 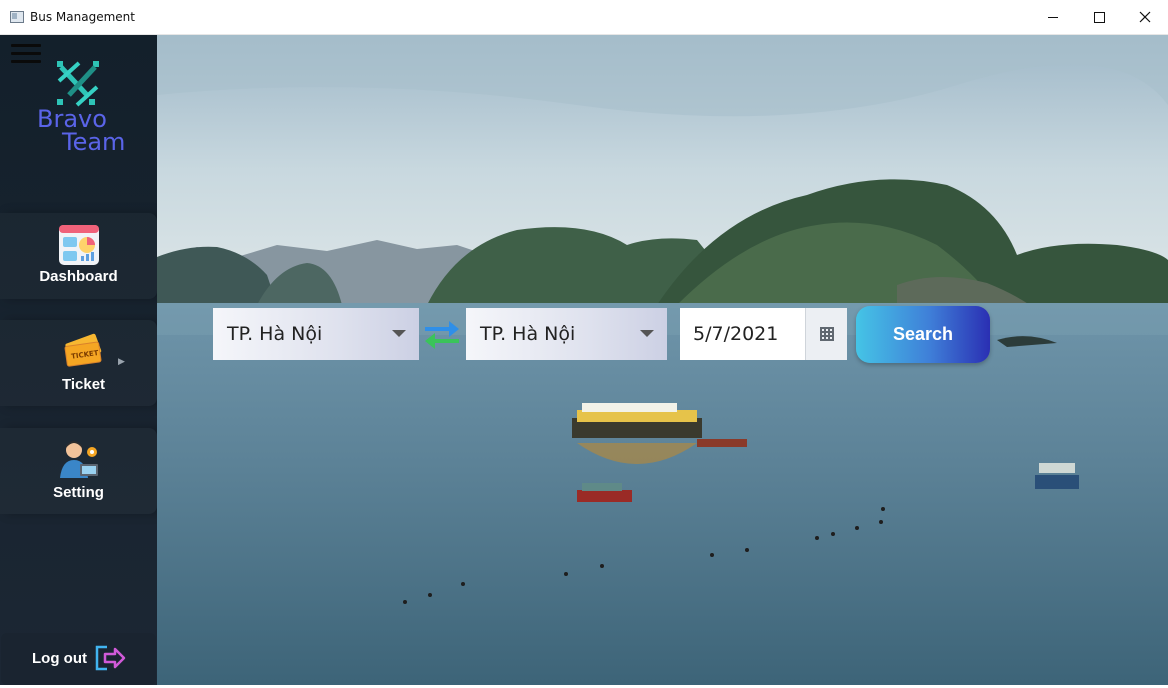 I want to click on to-location-combobox: TP. Hà Nội, so click(x=566, y=334).